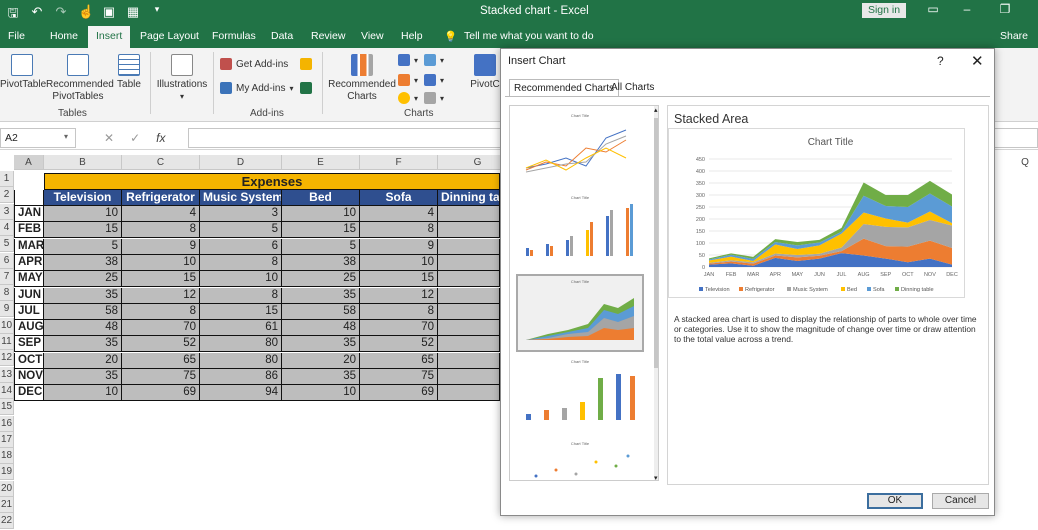  Describe the element at coordinates (169, 36) in the screenshot. I see `tab-page-layout: Page Layout` at that location.